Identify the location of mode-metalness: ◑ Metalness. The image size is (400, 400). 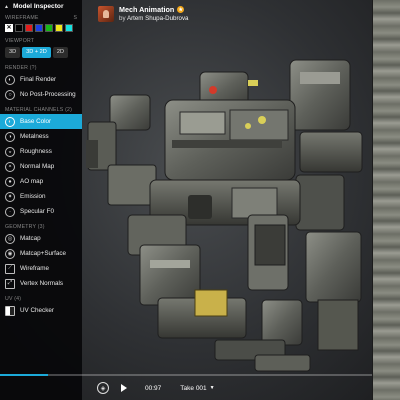
(41, 136).